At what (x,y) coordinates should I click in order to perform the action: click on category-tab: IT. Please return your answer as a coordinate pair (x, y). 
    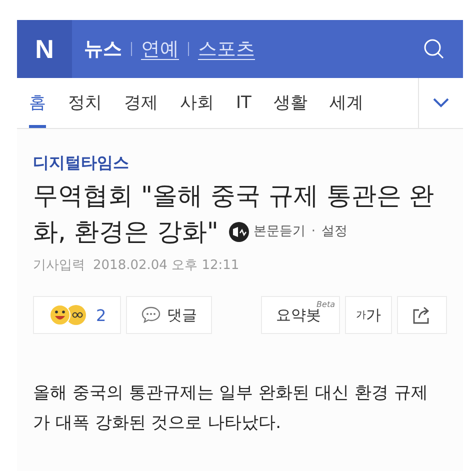
    Looking at the image, I should click on (244, 103).